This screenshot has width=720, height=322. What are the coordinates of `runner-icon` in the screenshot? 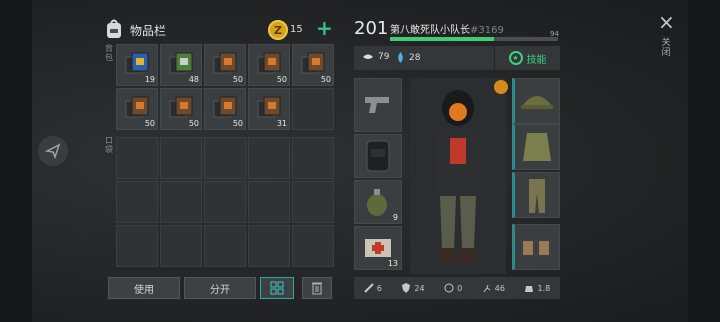 It's located at (487, 288).